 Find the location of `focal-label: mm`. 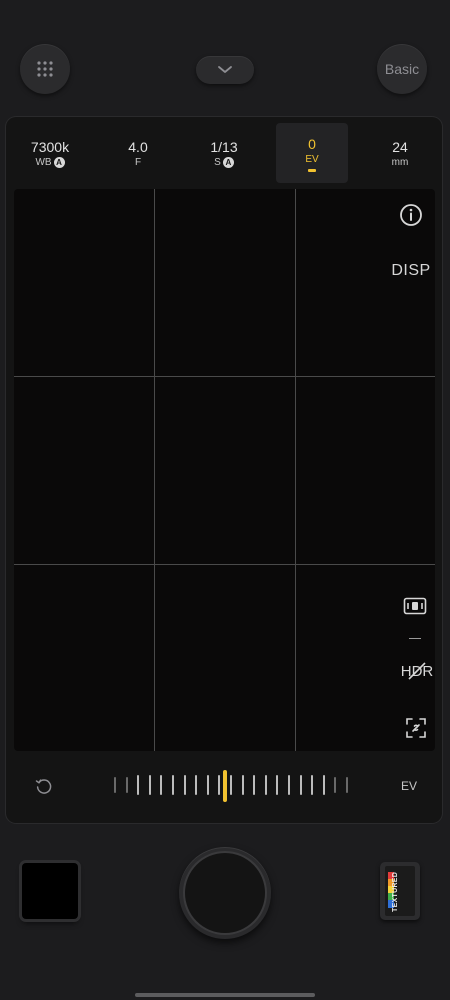

focal-label: mm is located at coordinates (400, 162).